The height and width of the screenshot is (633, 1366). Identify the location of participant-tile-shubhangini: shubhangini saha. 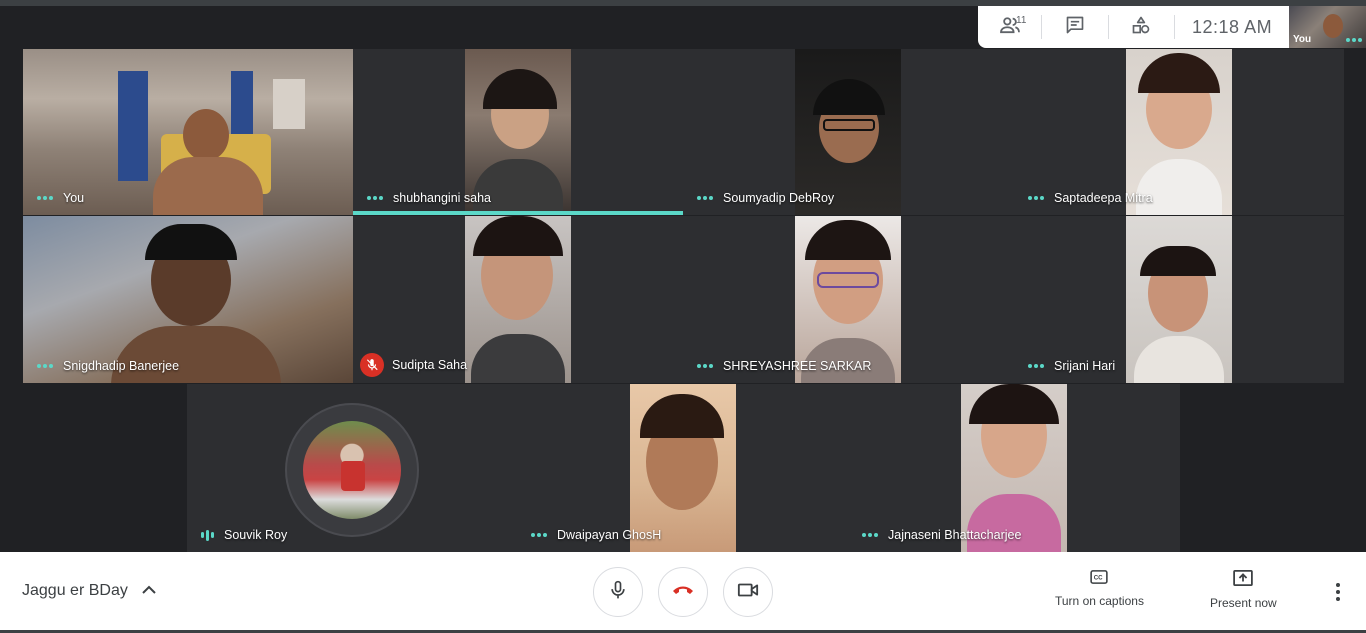
(518, 132).